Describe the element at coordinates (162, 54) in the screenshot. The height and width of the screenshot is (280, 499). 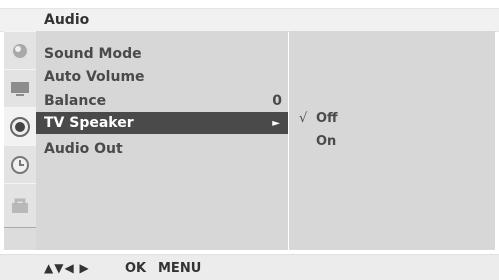
I see `menu-item-sound-mode: Sound Mode` at that location.